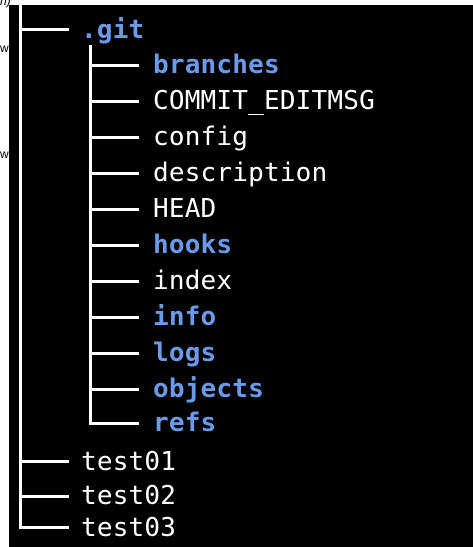 The image size is (473, 547). Describe the element at coordinates (114, 317) in the screenshot. I see `tree-line-info-branch` at that location.